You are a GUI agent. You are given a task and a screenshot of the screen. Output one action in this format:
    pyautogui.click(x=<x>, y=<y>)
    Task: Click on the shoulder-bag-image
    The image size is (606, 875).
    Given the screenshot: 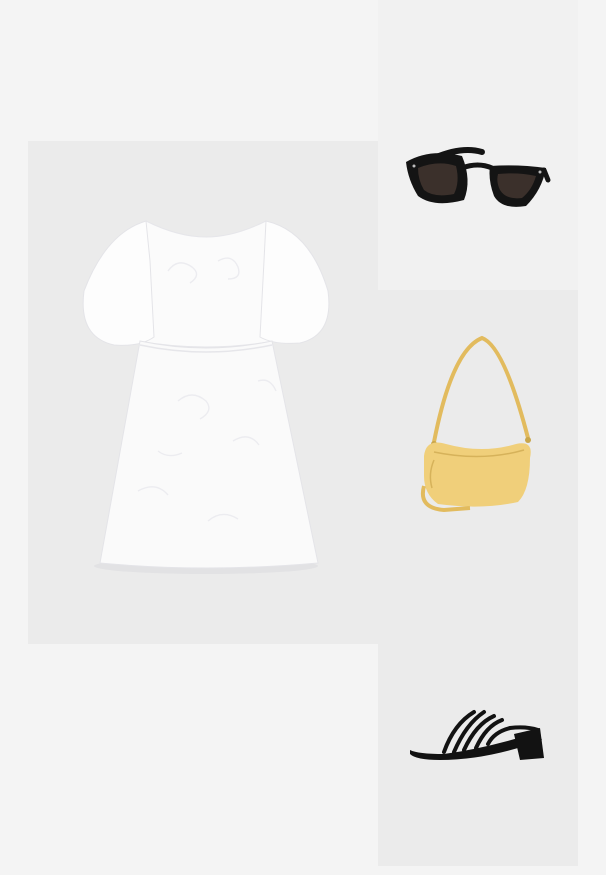 What is the action you would take?
    pyautogui.click(x=476, y=424)
    